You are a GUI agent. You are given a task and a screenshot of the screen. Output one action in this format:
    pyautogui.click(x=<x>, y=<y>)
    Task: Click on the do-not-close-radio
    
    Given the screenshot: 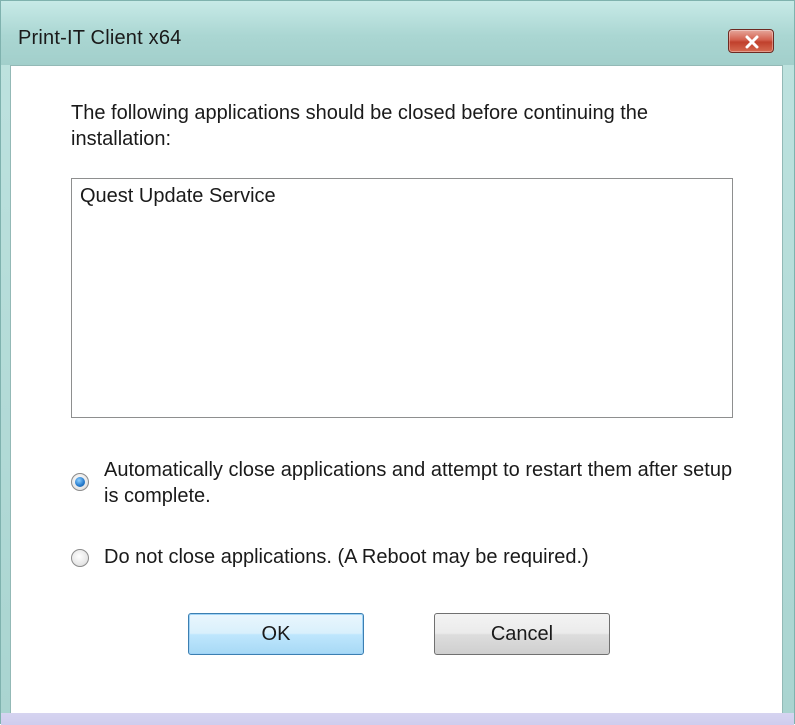 What is the action you would take?
    pyautogui.click(x=80, y=558)
    